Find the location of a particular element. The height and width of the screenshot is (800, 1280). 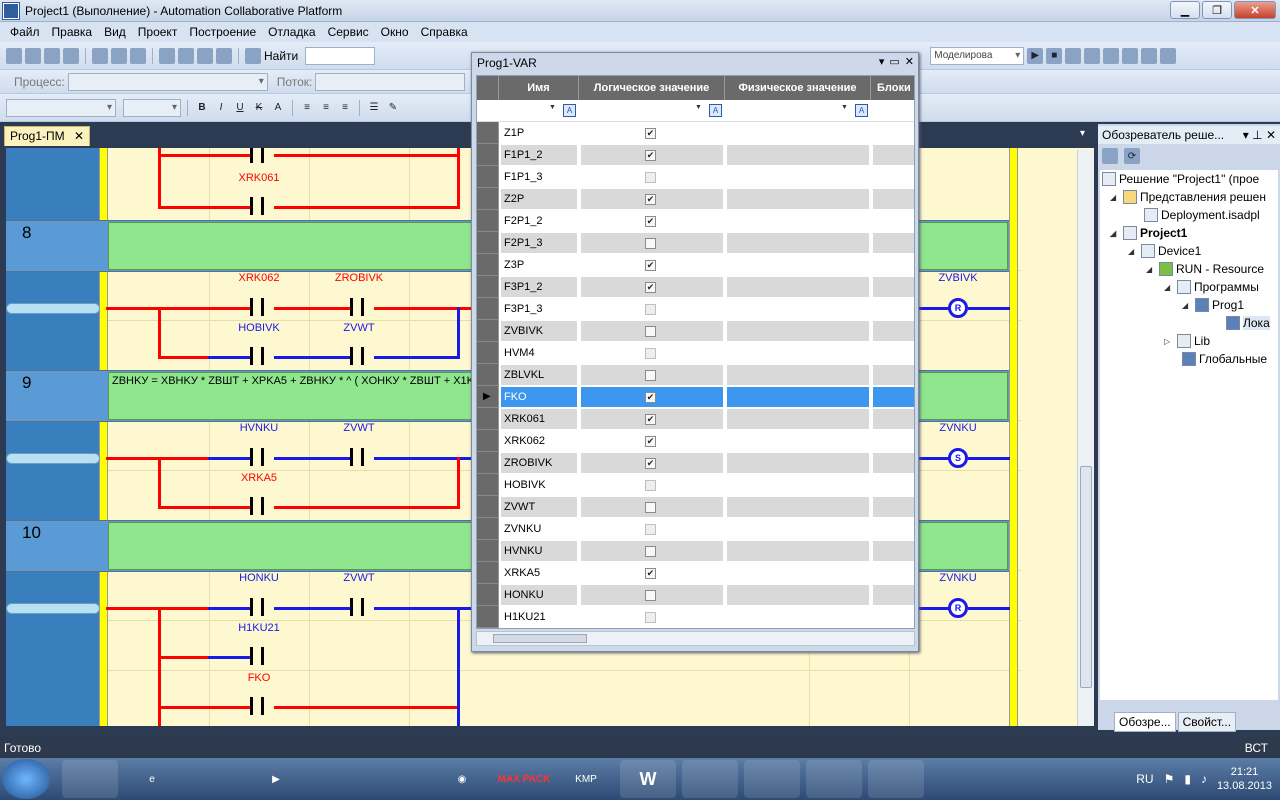

navigate-forward-icon is located at coordinates (224, 55).